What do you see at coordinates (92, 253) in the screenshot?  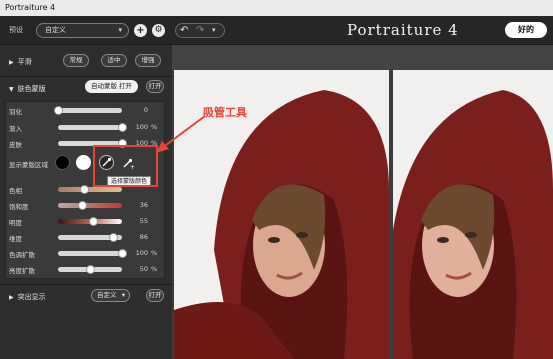 I see `hue-spread-slider` at bounding box center [92, 253].